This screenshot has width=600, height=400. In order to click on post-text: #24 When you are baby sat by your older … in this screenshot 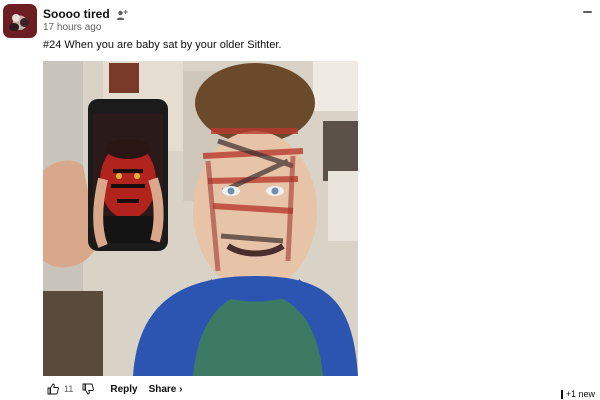, I will do `click(162, 45)`.